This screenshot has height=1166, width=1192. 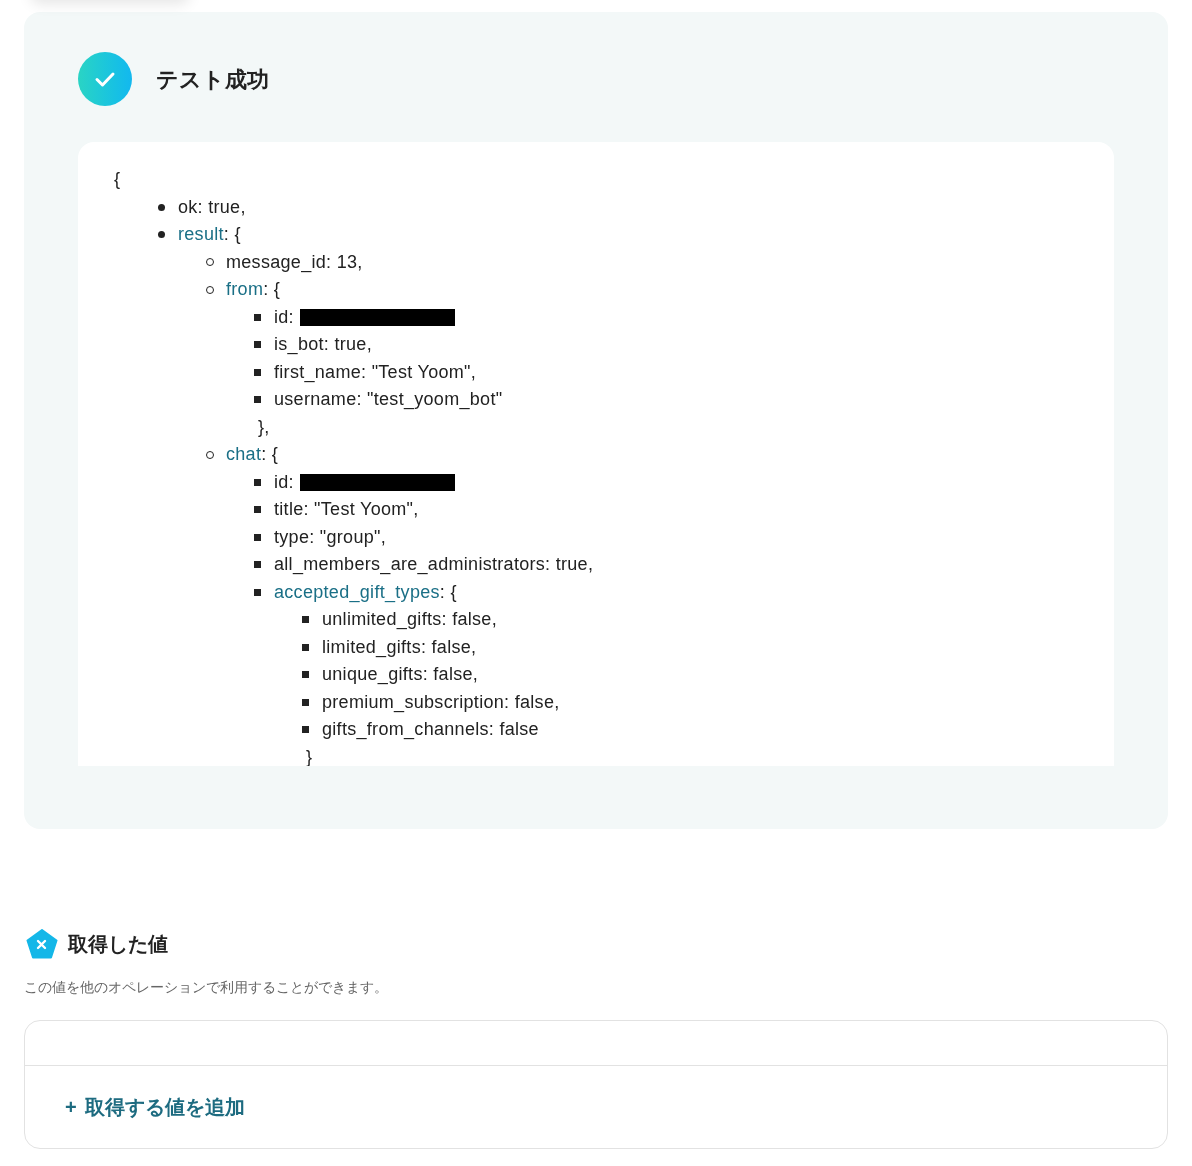 I want to click on json-brace: }, so click(x=309, y=755).